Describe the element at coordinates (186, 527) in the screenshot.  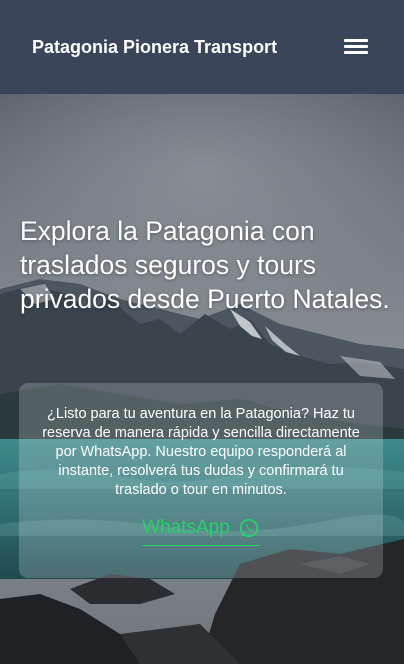
I see `whatsapp-button-label: WhatsApp` at that location.